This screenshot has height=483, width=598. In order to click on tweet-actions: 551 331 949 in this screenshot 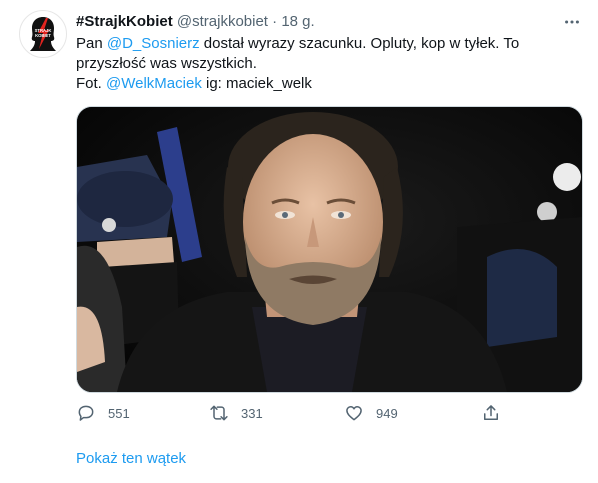, I will do `click(328, 413)`.